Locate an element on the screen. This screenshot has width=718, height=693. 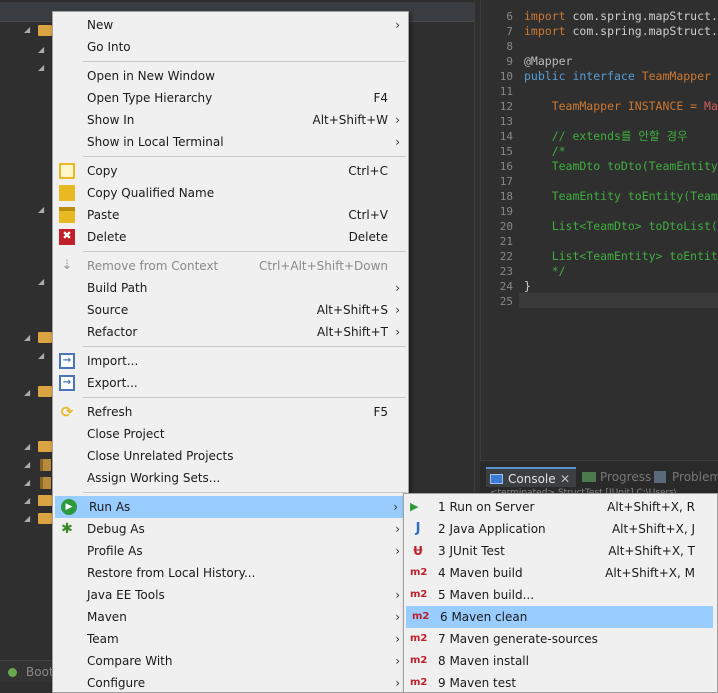
run-as-item-2-java-application: J 2 Java Application Alt+Shift+X, J is located at coordinates (560, 529).